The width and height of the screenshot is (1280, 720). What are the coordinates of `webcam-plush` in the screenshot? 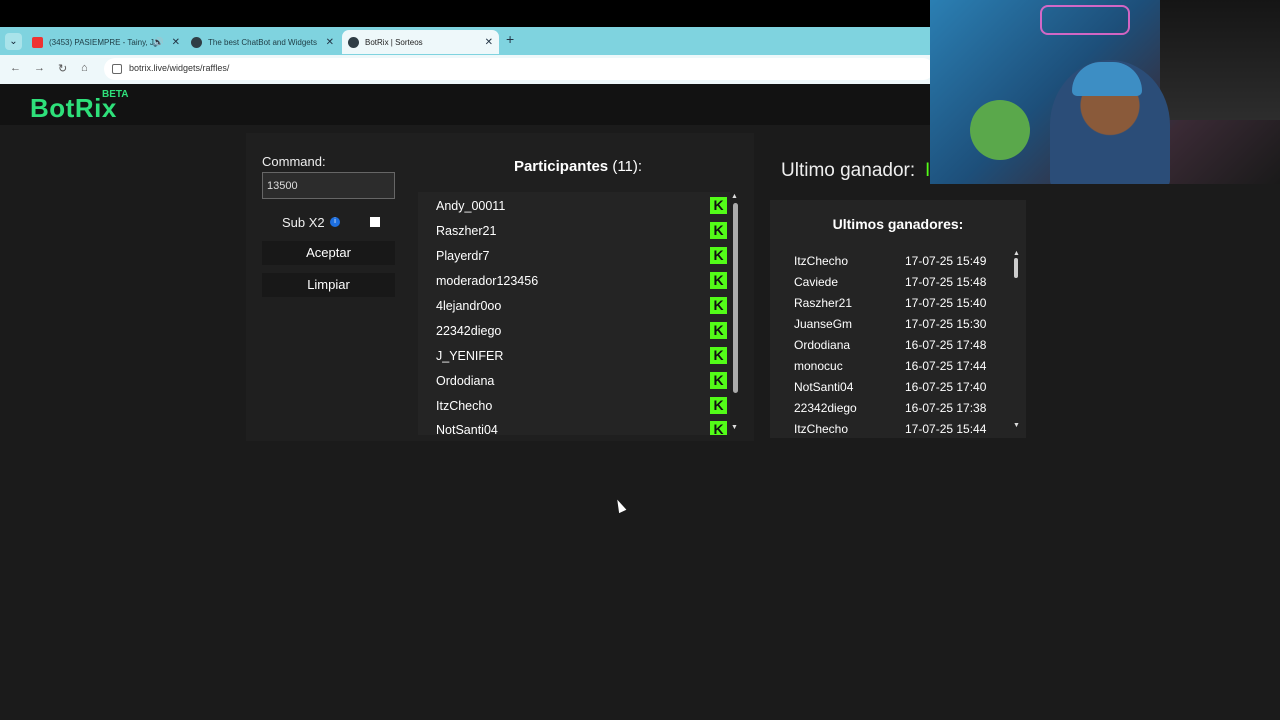 It's located at (1000, 130).